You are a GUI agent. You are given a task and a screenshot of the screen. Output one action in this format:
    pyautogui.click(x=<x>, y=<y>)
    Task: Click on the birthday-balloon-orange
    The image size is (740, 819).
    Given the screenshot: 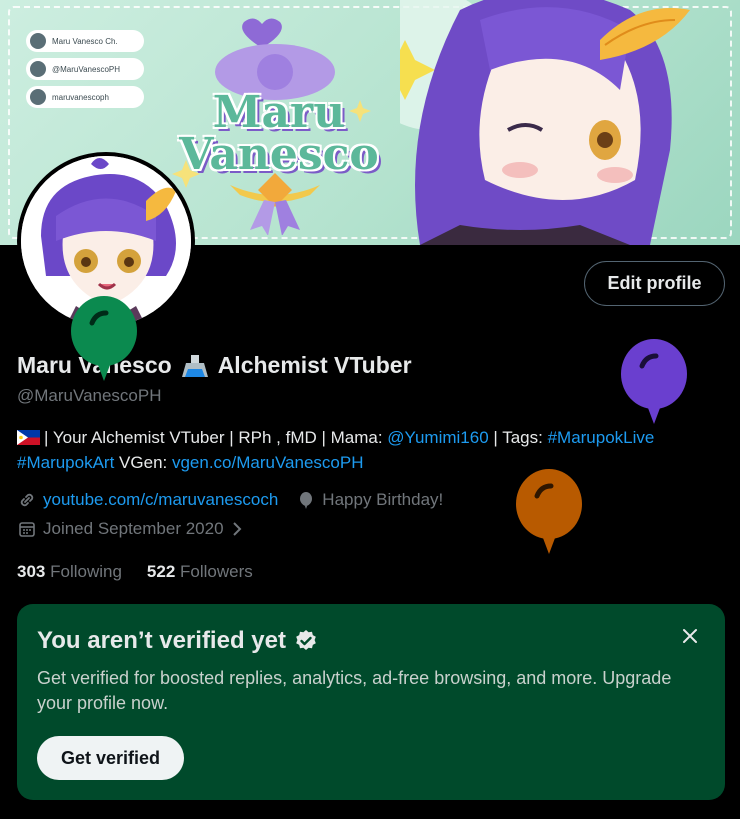 What is the action you would take?
    pyautogui.click(x=549, y=511)
    